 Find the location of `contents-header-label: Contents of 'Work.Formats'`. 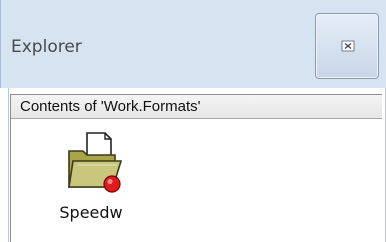

contents-header-label: Contents of 'Work.Formats' is located at coordinates (110, 106).